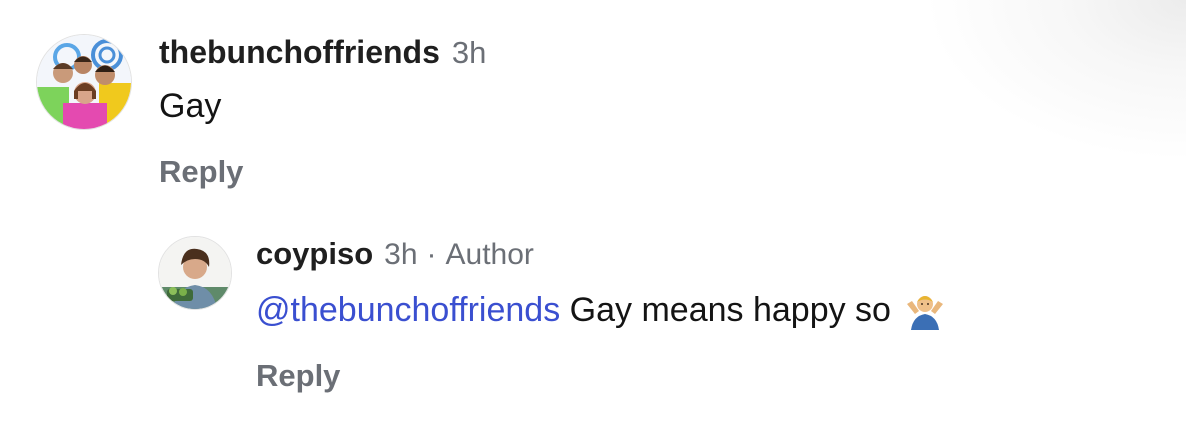 The width and height of the screenshot is (1186, 432). What do you see at coordinates (489, 254) in the screenshot?
I see `author-badge: Author` at bounding box center [489, 254].